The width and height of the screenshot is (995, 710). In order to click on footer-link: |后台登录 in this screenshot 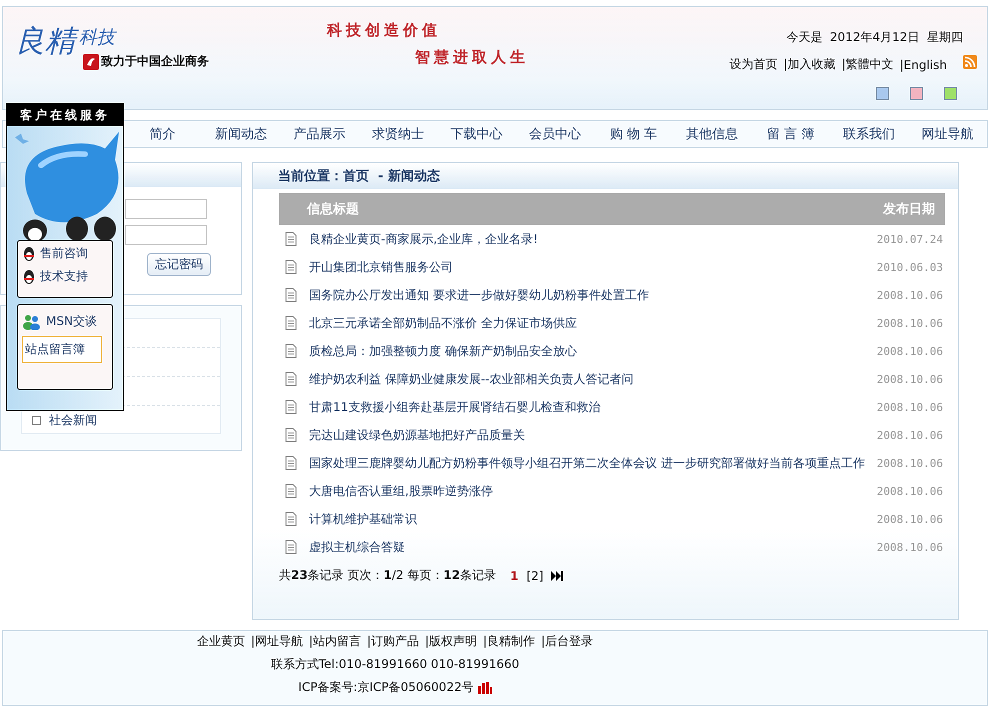, I will do `click(567, 641)`.